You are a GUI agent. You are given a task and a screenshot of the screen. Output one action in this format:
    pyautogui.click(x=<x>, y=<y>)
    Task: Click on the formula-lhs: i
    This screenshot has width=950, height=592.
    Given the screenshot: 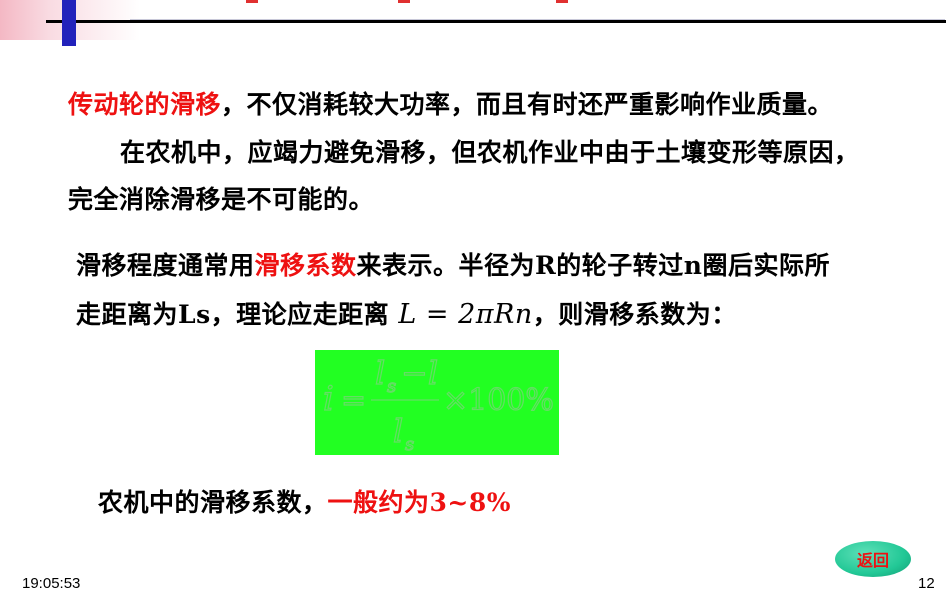 What is the action you would take?
    pyautogui.click(x=328, y=399)
    